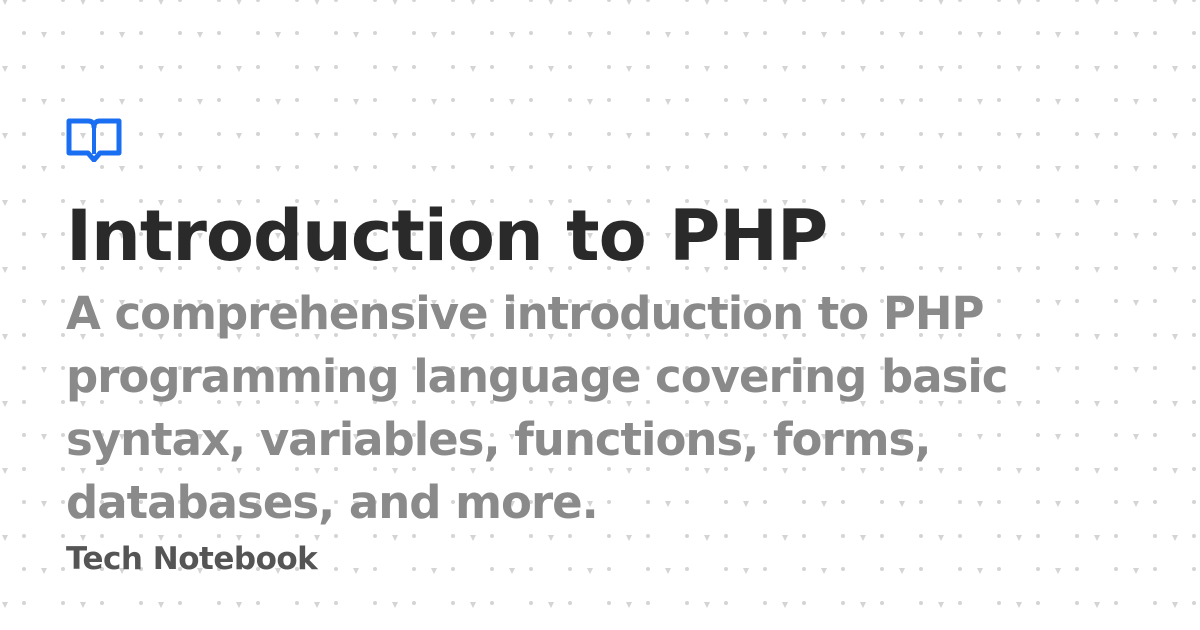 Image resolution: width=1200 pixels, height=630 pixels. Describe the element at coordinates (192, 559) in the screenshot. I see `site-name: Tech Notebook` at that location.